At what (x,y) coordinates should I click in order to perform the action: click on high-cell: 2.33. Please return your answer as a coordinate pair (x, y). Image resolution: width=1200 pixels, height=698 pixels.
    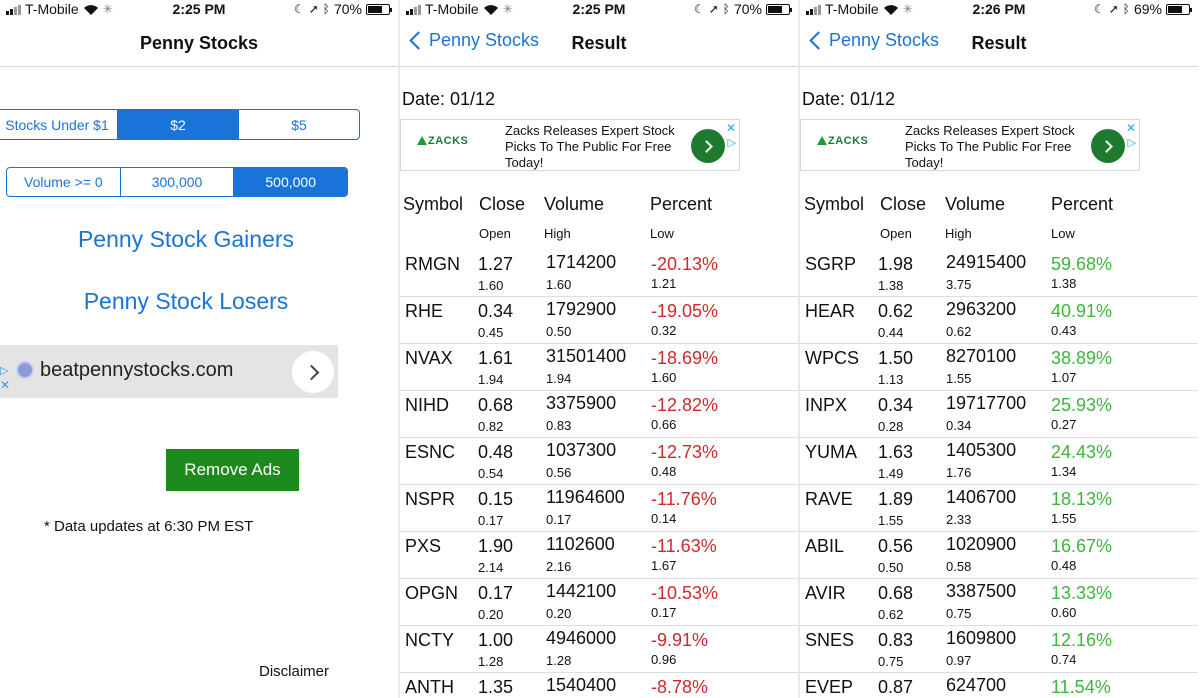
    Looking at the image, I should click on (959, 519).